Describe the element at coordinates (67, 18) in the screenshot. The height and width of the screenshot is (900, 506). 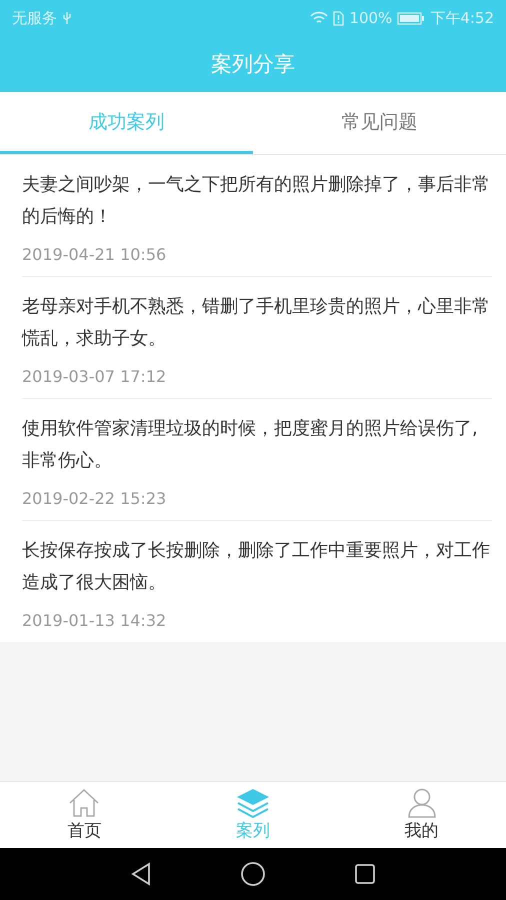
I see `usb-icon` at that location.